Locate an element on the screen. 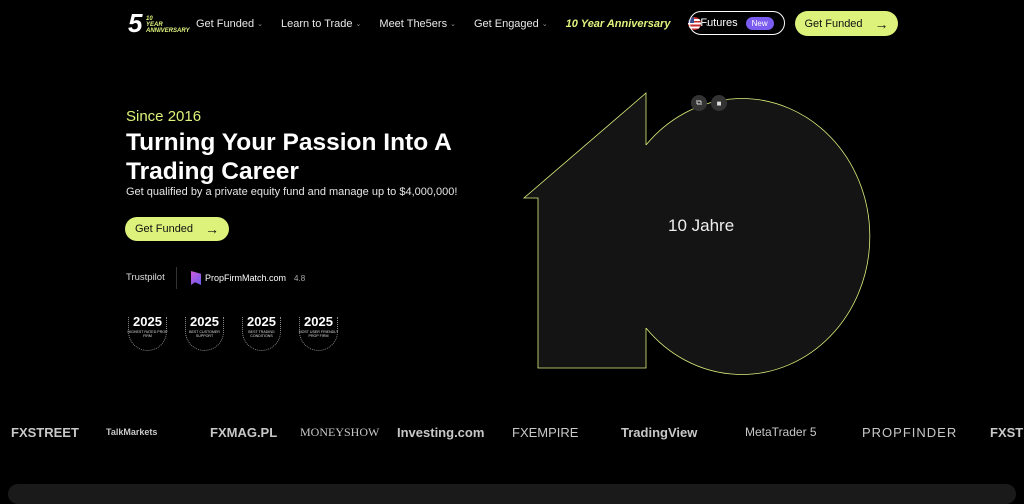  next-section-card is located at coordinates (512, 494).